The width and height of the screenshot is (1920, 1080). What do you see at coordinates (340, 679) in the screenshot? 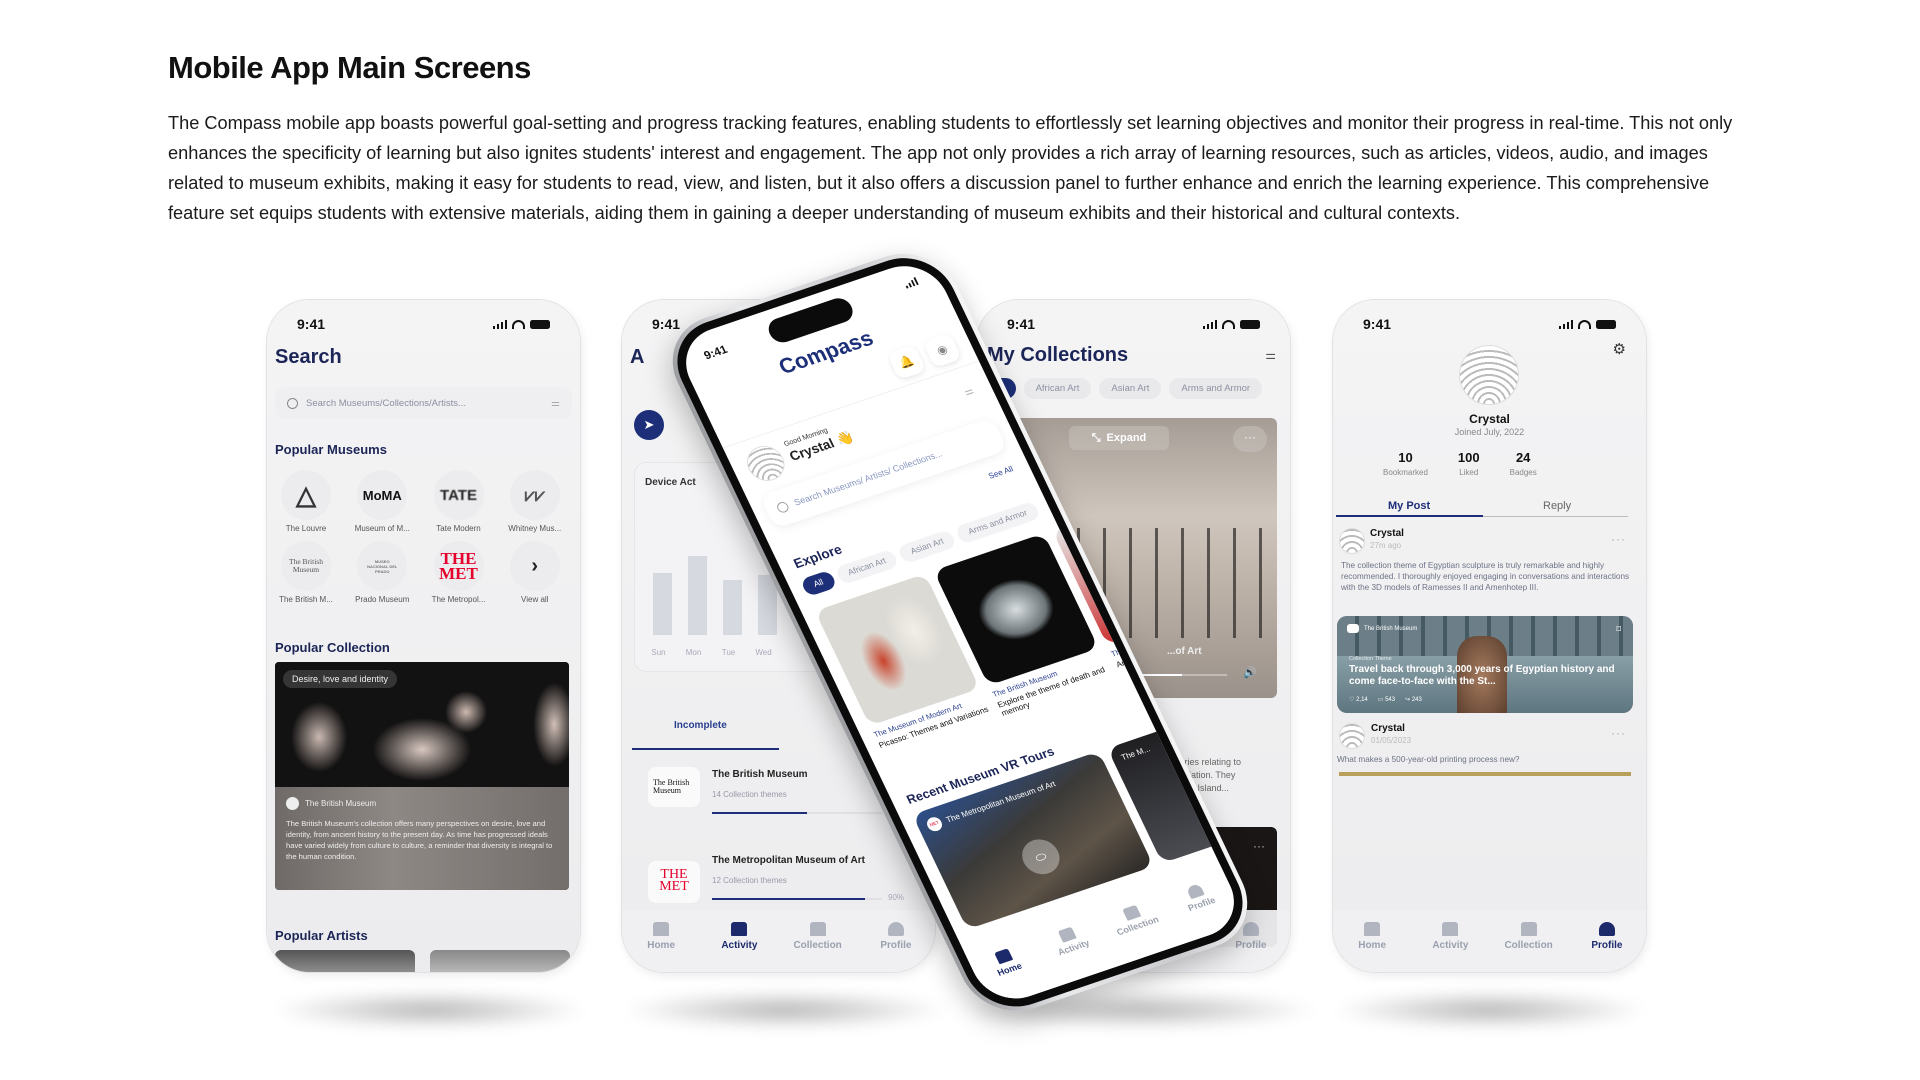
I see `collection-tag: Desire, love and identity` at bounding box center [340, 679].